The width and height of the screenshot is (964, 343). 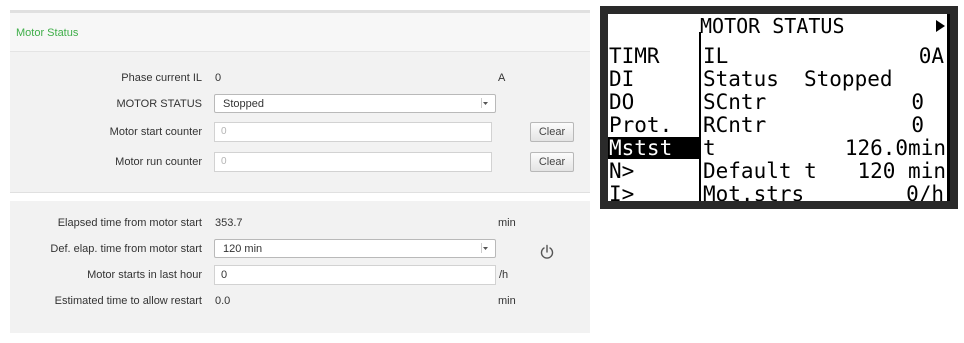 I want to click on lcd-line-name: IL, so click(x=716, y=56).